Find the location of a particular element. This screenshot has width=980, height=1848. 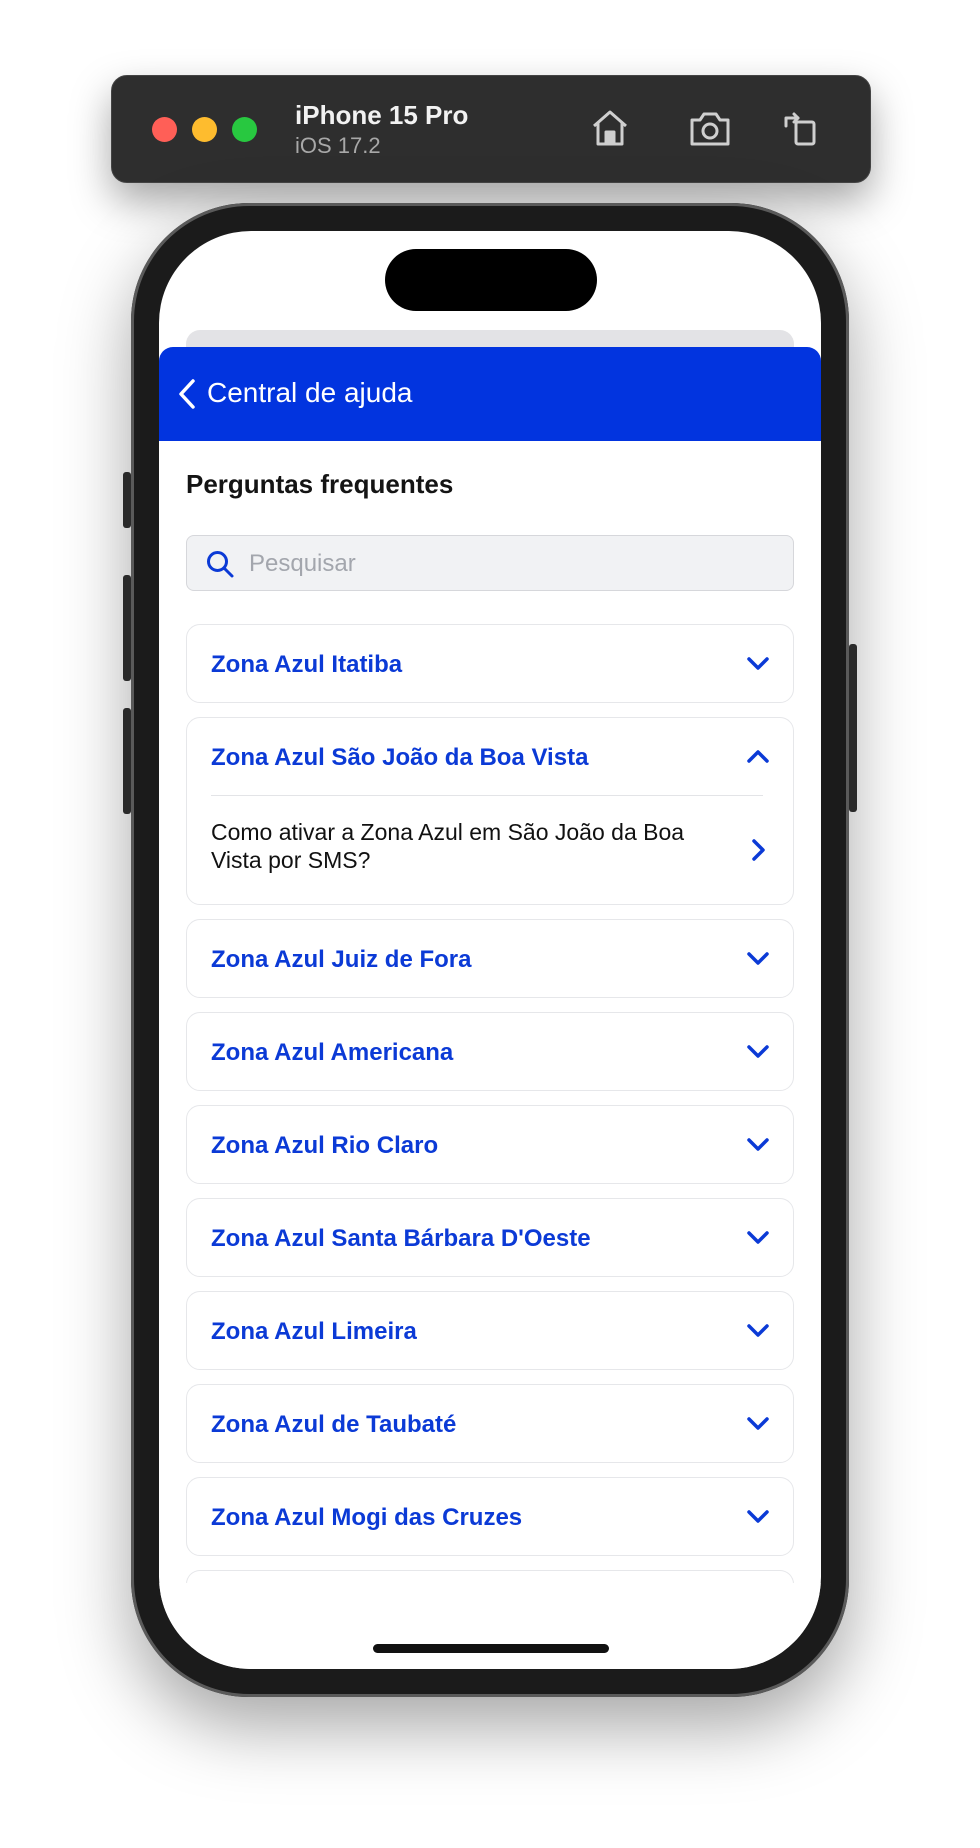

faq-item-header: Zona Azul Juiz de Fora is located at coordinates (490, 958).